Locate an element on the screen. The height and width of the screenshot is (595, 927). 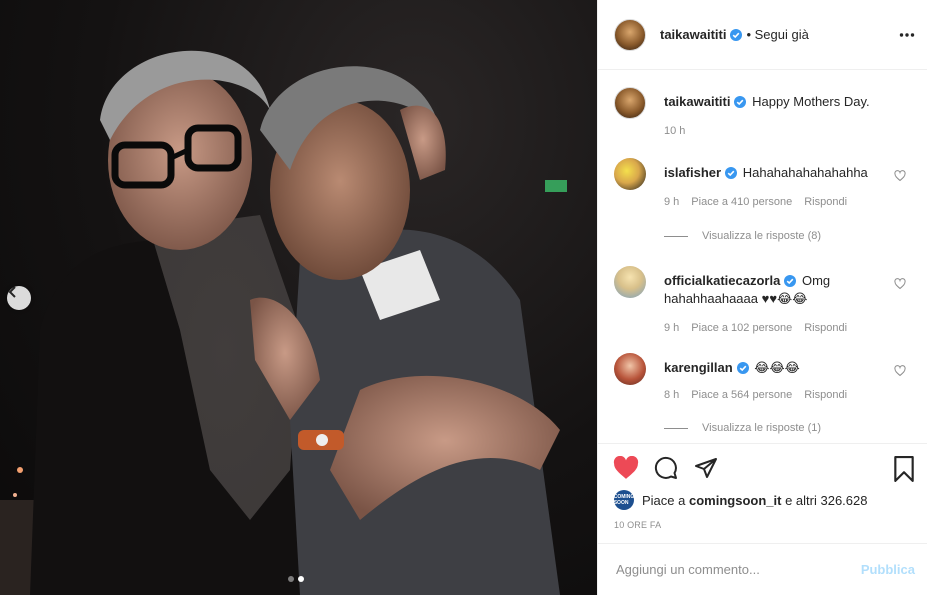
heart-filled-icon is located at coordinates (626, 468).